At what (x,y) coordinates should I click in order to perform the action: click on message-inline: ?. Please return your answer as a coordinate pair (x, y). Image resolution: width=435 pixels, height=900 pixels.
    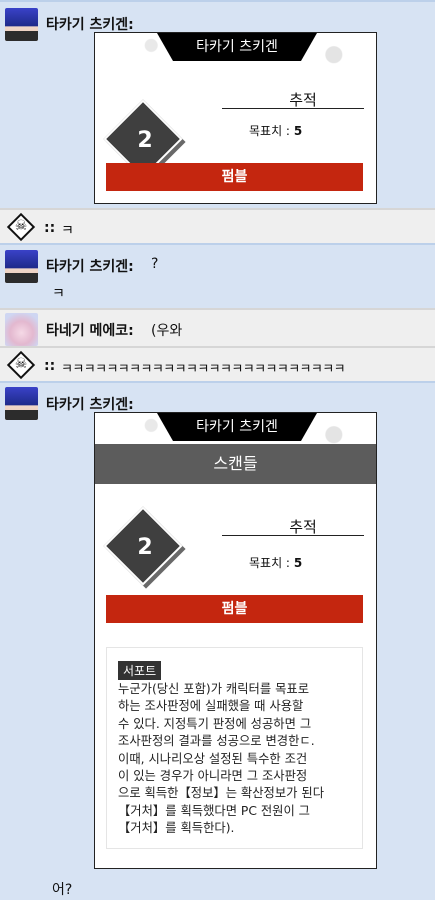
    Looking at the image, I should click on (155, 264).